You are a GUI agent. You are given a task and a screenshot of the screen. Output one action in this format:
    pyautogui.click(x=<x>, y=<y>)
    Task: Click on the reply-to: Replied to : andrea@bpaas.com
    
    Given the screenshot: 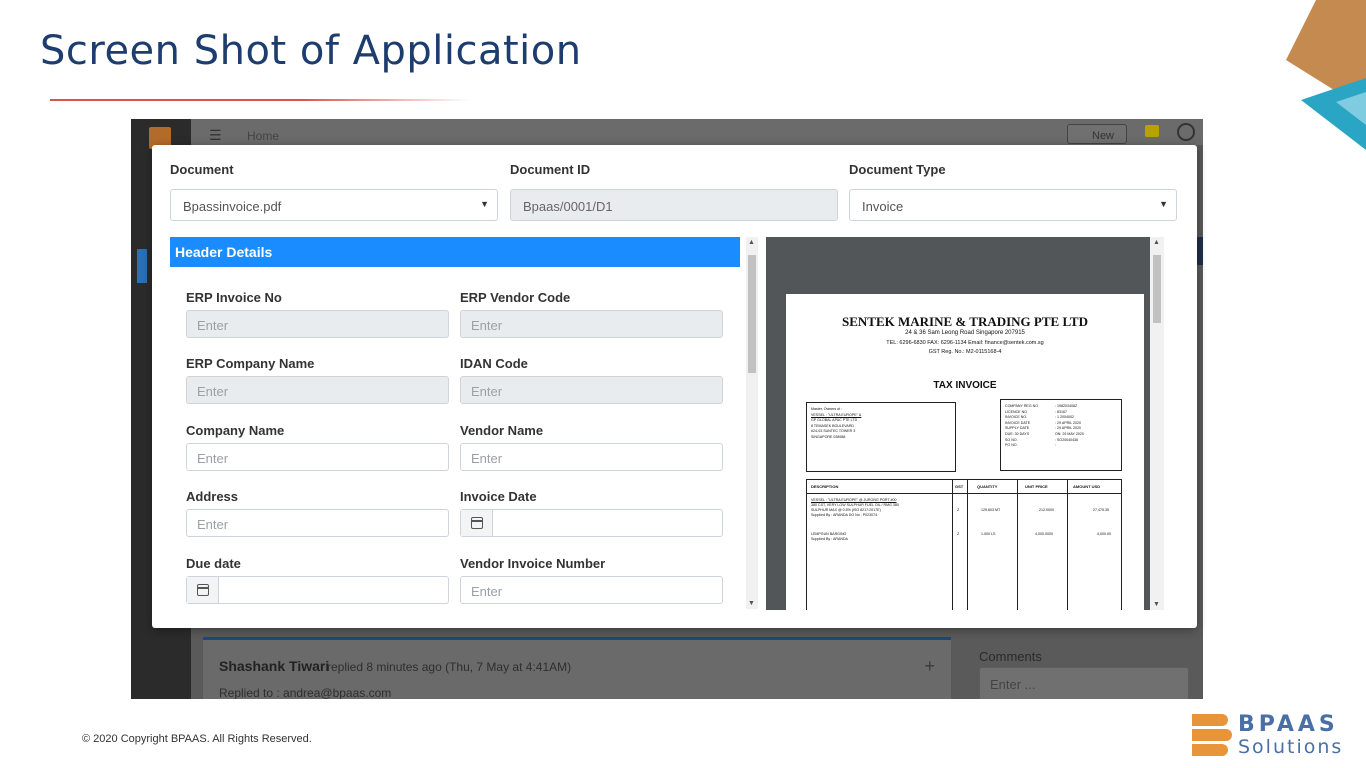 What is the action you would take?
    pyautogui.click(x=305, y=692)
    